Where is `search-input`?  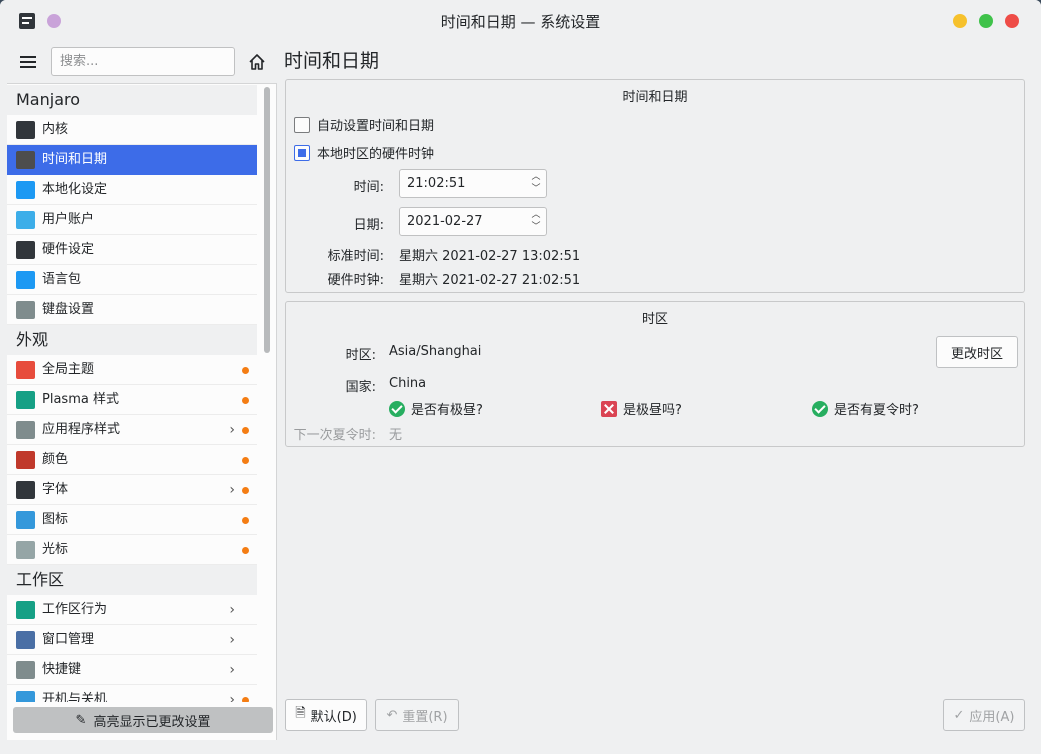
search-input is located at coordinates (143, 61).